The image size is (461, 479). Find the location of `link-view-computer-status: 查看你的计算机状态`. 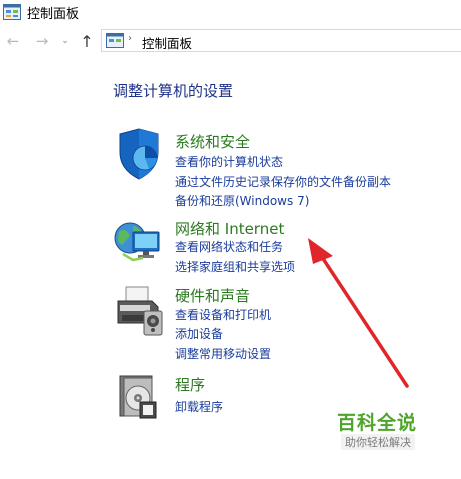

link-view-computer-status: 查看你的计算机状态 is located at coordinates (229, 161).